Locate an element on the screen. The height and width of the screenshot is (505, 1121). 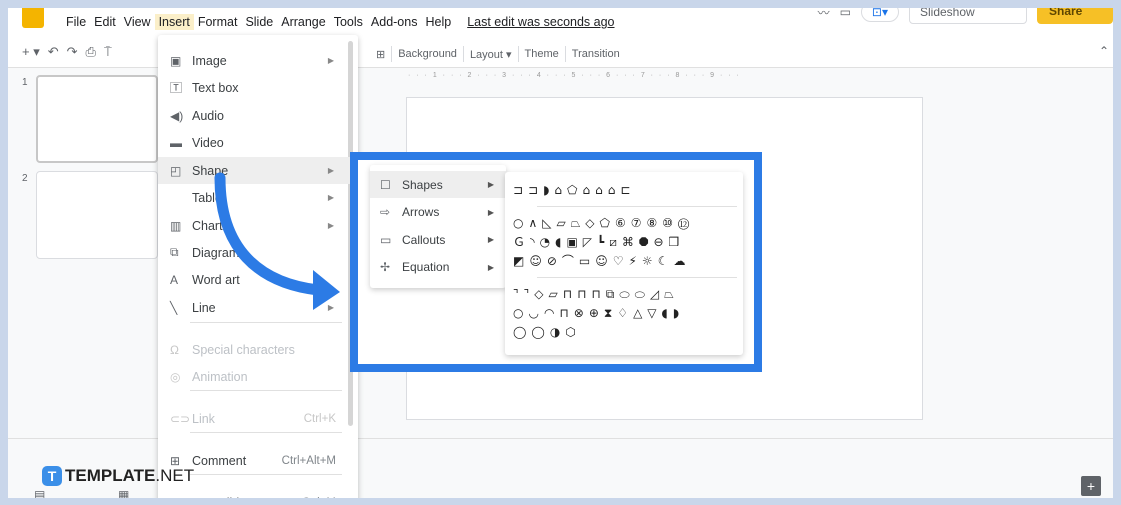
theme-button: Theme is located at coordinates (542, 54).